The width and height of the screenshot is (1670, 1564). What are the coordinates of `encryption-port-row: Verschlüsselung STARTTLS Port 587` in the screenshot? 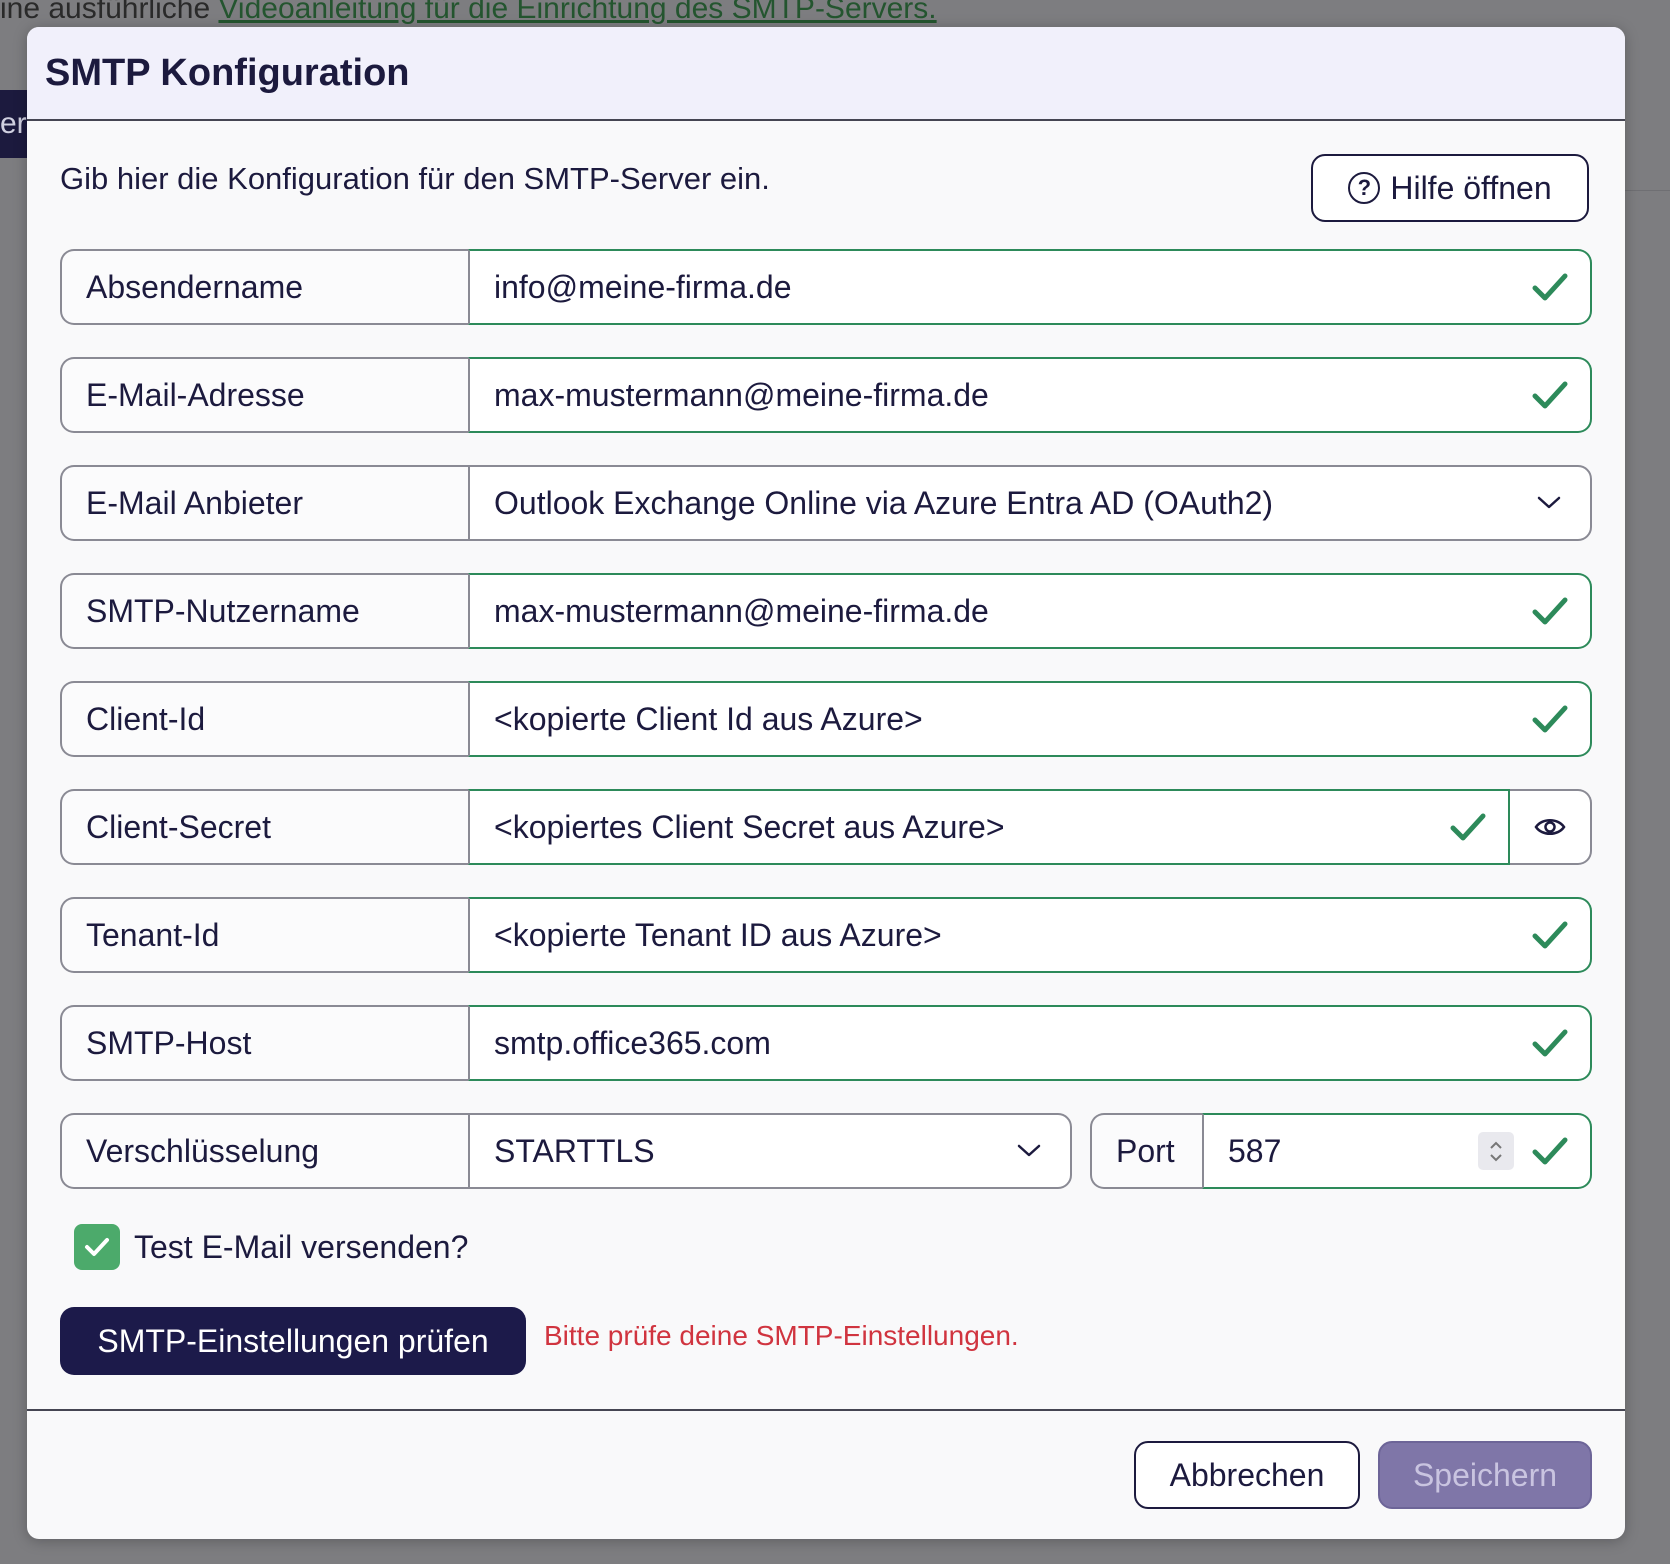 It's located at (826, 1151).